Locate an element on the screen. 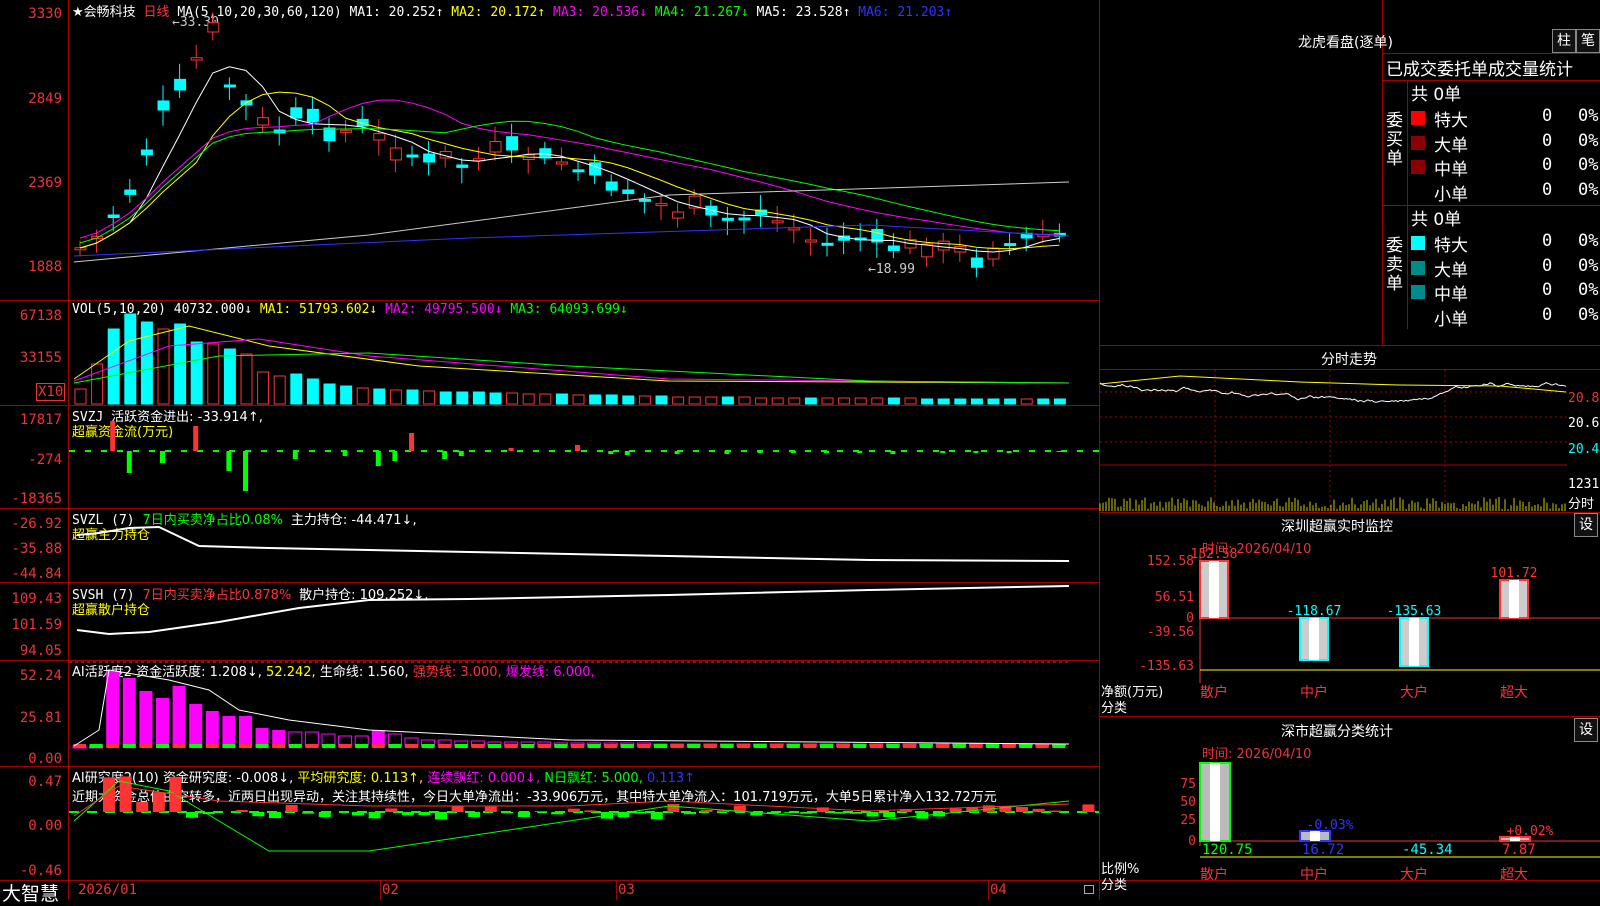 Image resolution: width=1600 pixels, height=906 pixels. ai1-ylabel-3: 0.00 is located at coordinates (31, 759).